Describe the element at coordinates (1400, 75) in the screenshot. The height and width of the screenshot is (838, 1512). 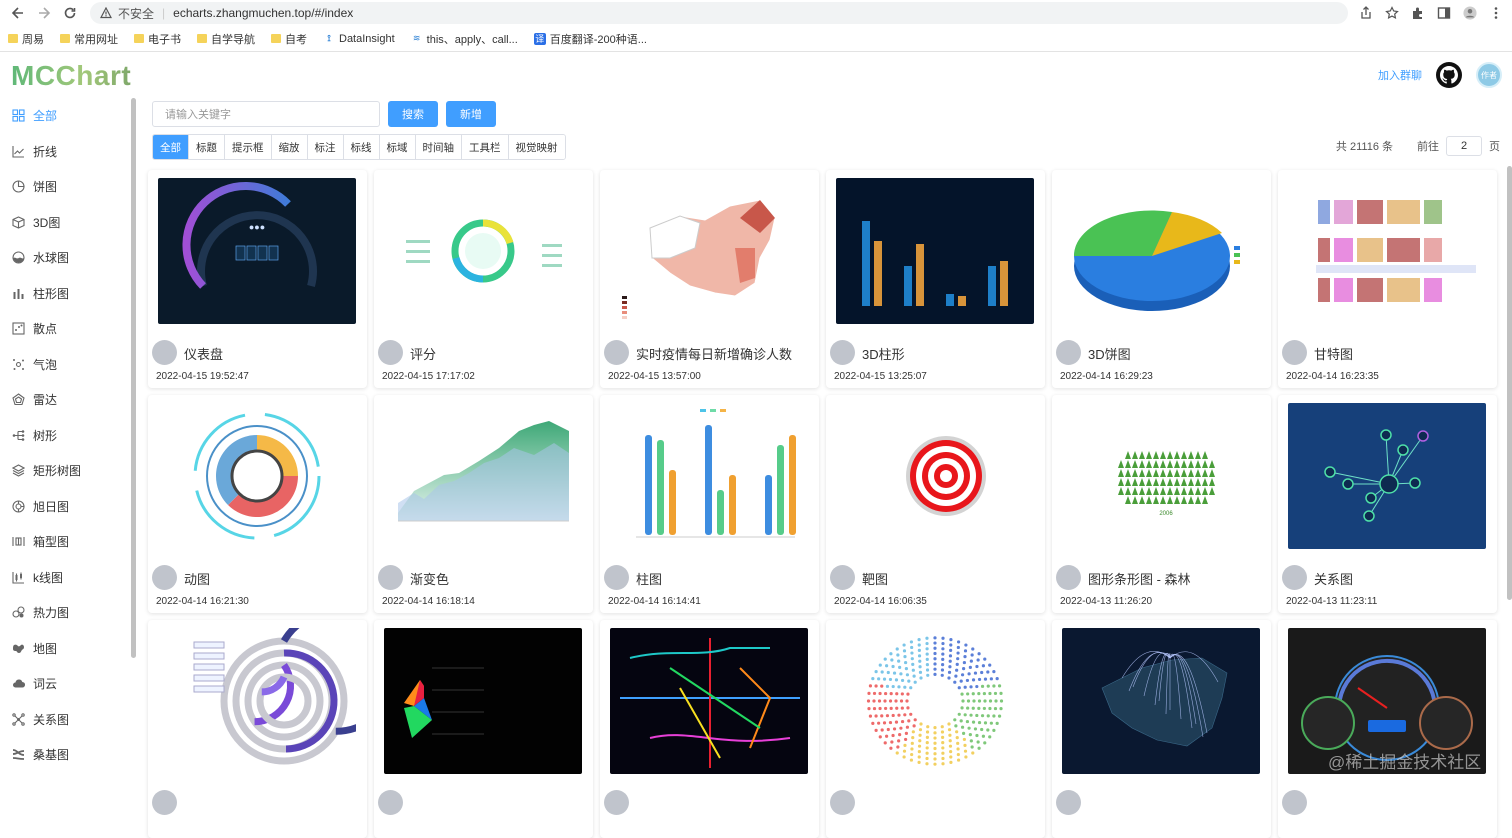
I see `join-group-link: 加入群聊` at that location.